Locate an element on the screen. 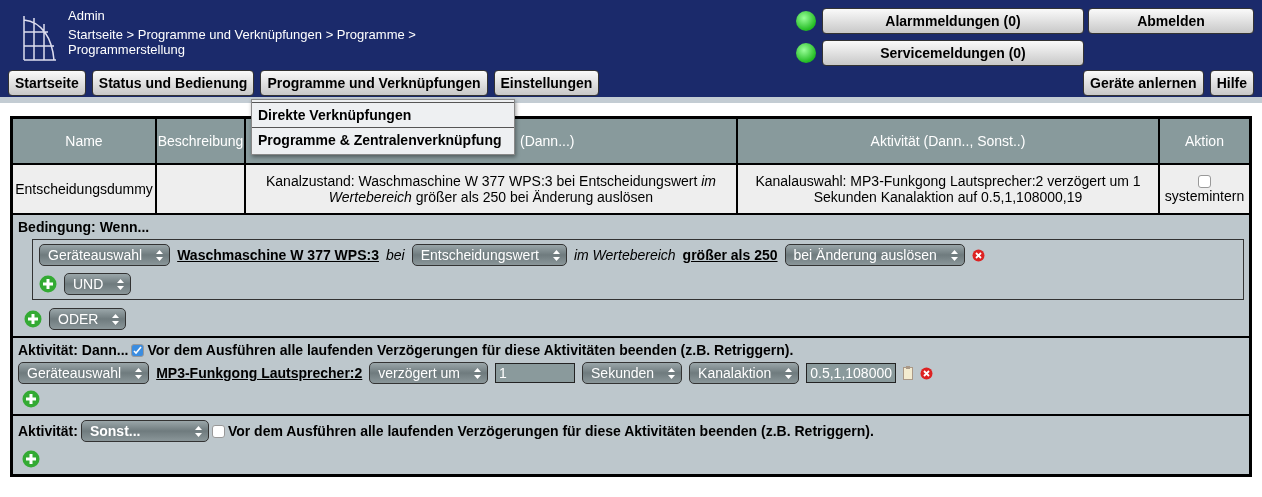 This screenshot has width=1262, height=497. select-dropdown: UND is located at coordinates (98, 284).